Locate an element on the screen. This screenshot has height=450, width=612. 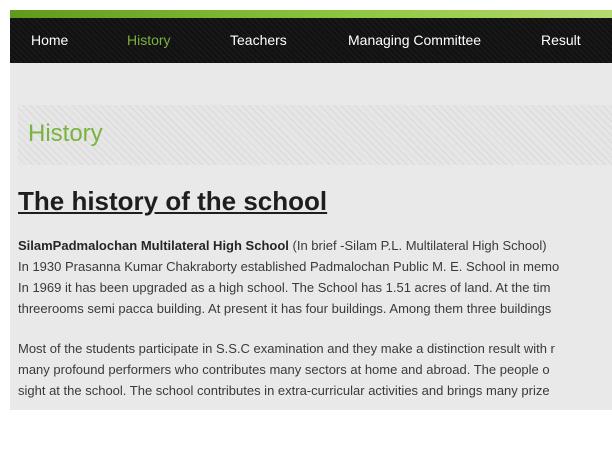
nav-item-managing-committee: Managing Committee is located at coordinates (414, 40).